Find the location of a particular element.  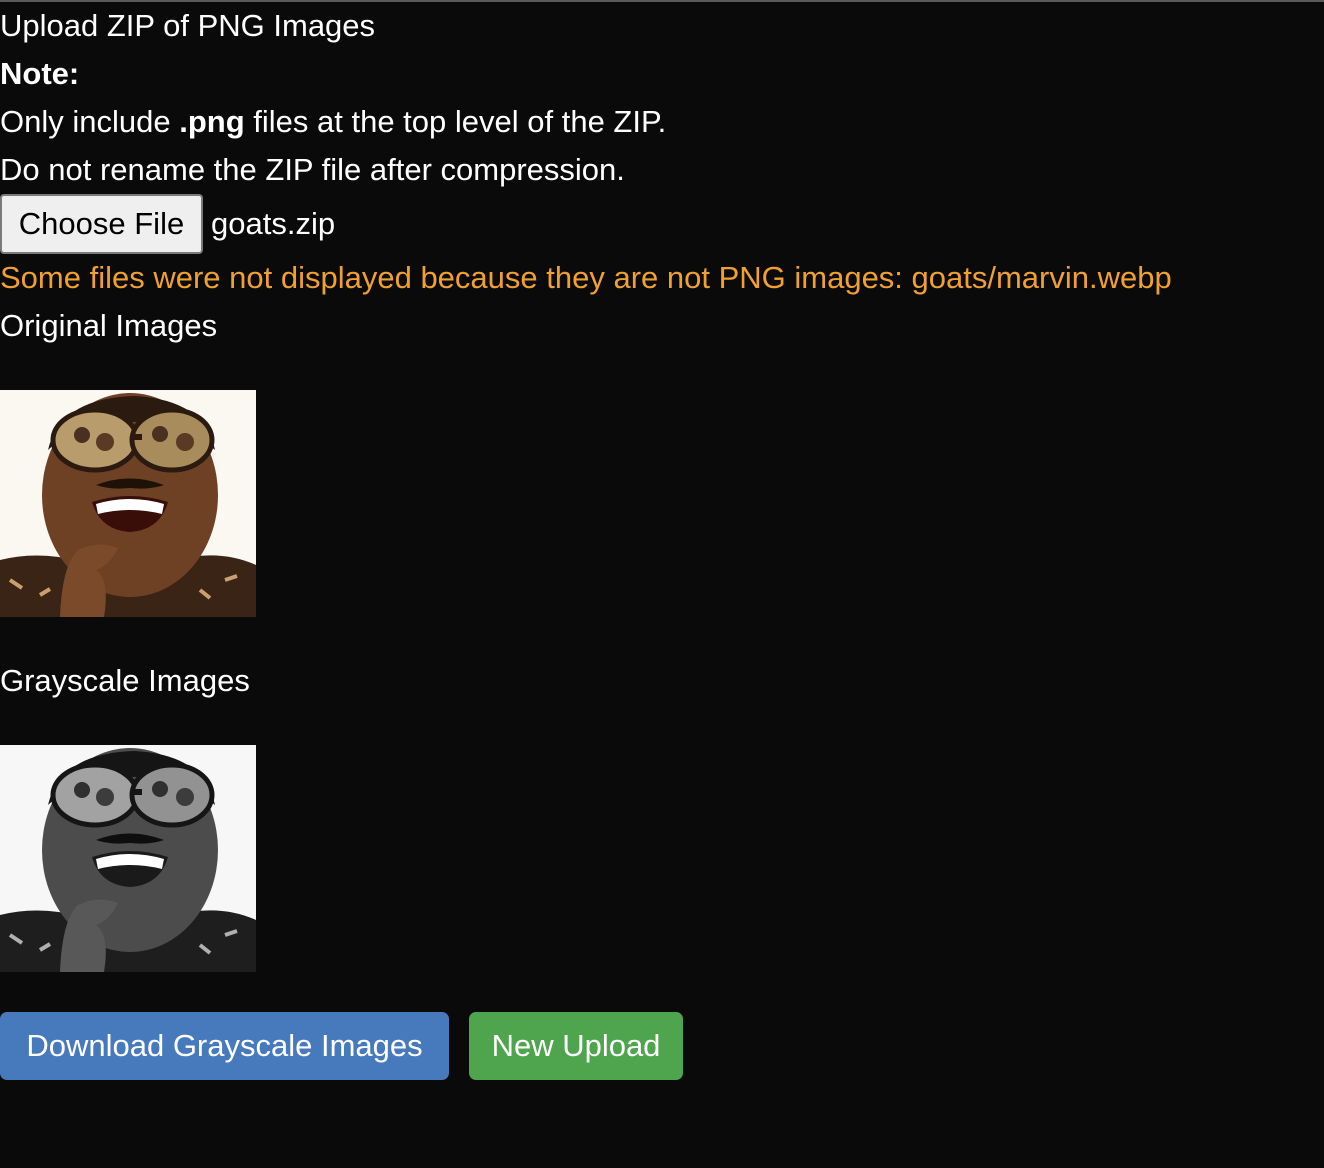

file-input: Choose File goats.zip is located at coordinates (167, 224).